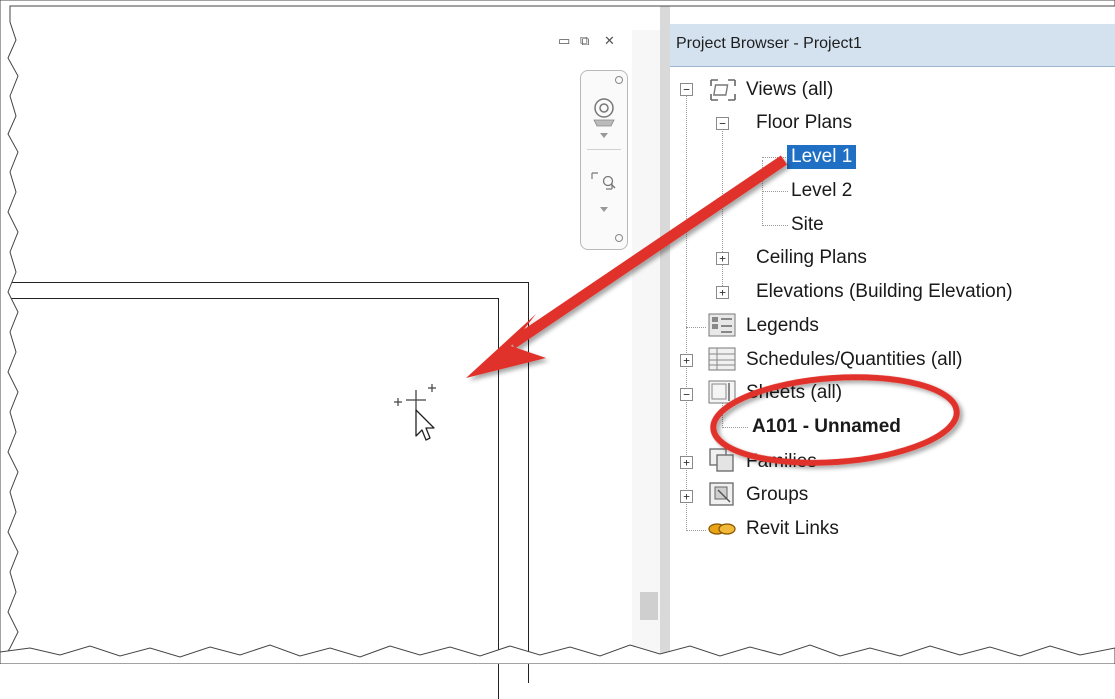 The image size is (1115, 699). Describe the element at coordinates (794, 393) in the screenshot. I see `tree-item-sheets: Sheets (all)` at that location.